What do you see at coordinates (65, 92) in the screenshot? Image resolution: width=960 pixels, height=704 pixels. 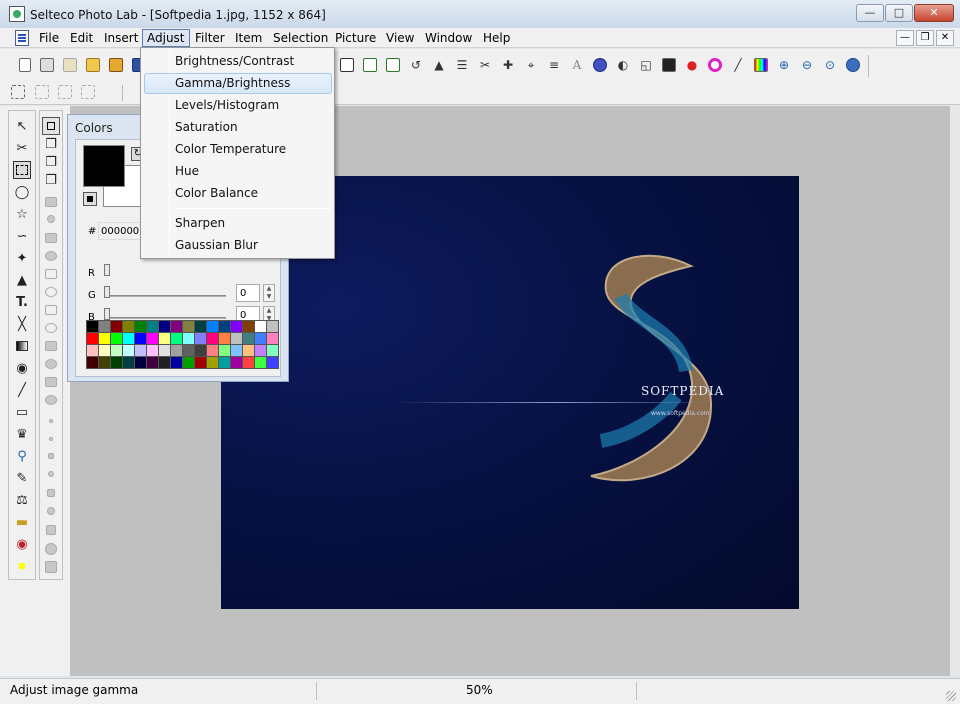 I see `invert-selection-icon` at bounding box center [65, 92].